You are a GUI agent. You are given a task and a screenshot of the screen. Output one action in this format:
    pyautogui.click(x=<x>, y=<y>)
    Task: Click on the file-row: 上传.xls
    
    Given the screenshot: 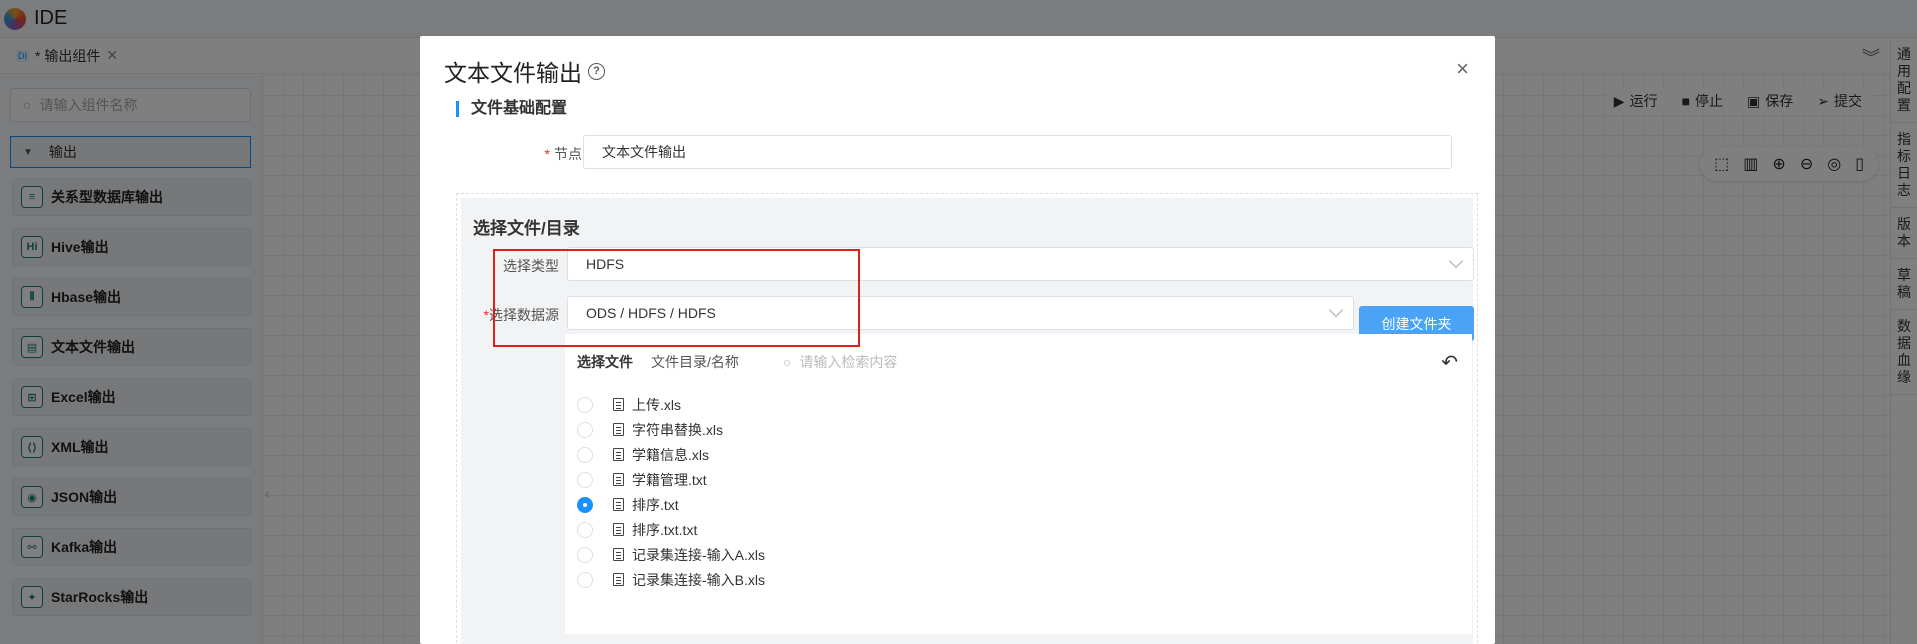 What is the action you would take?
    pyautogui.click(x=671, y=404)
    